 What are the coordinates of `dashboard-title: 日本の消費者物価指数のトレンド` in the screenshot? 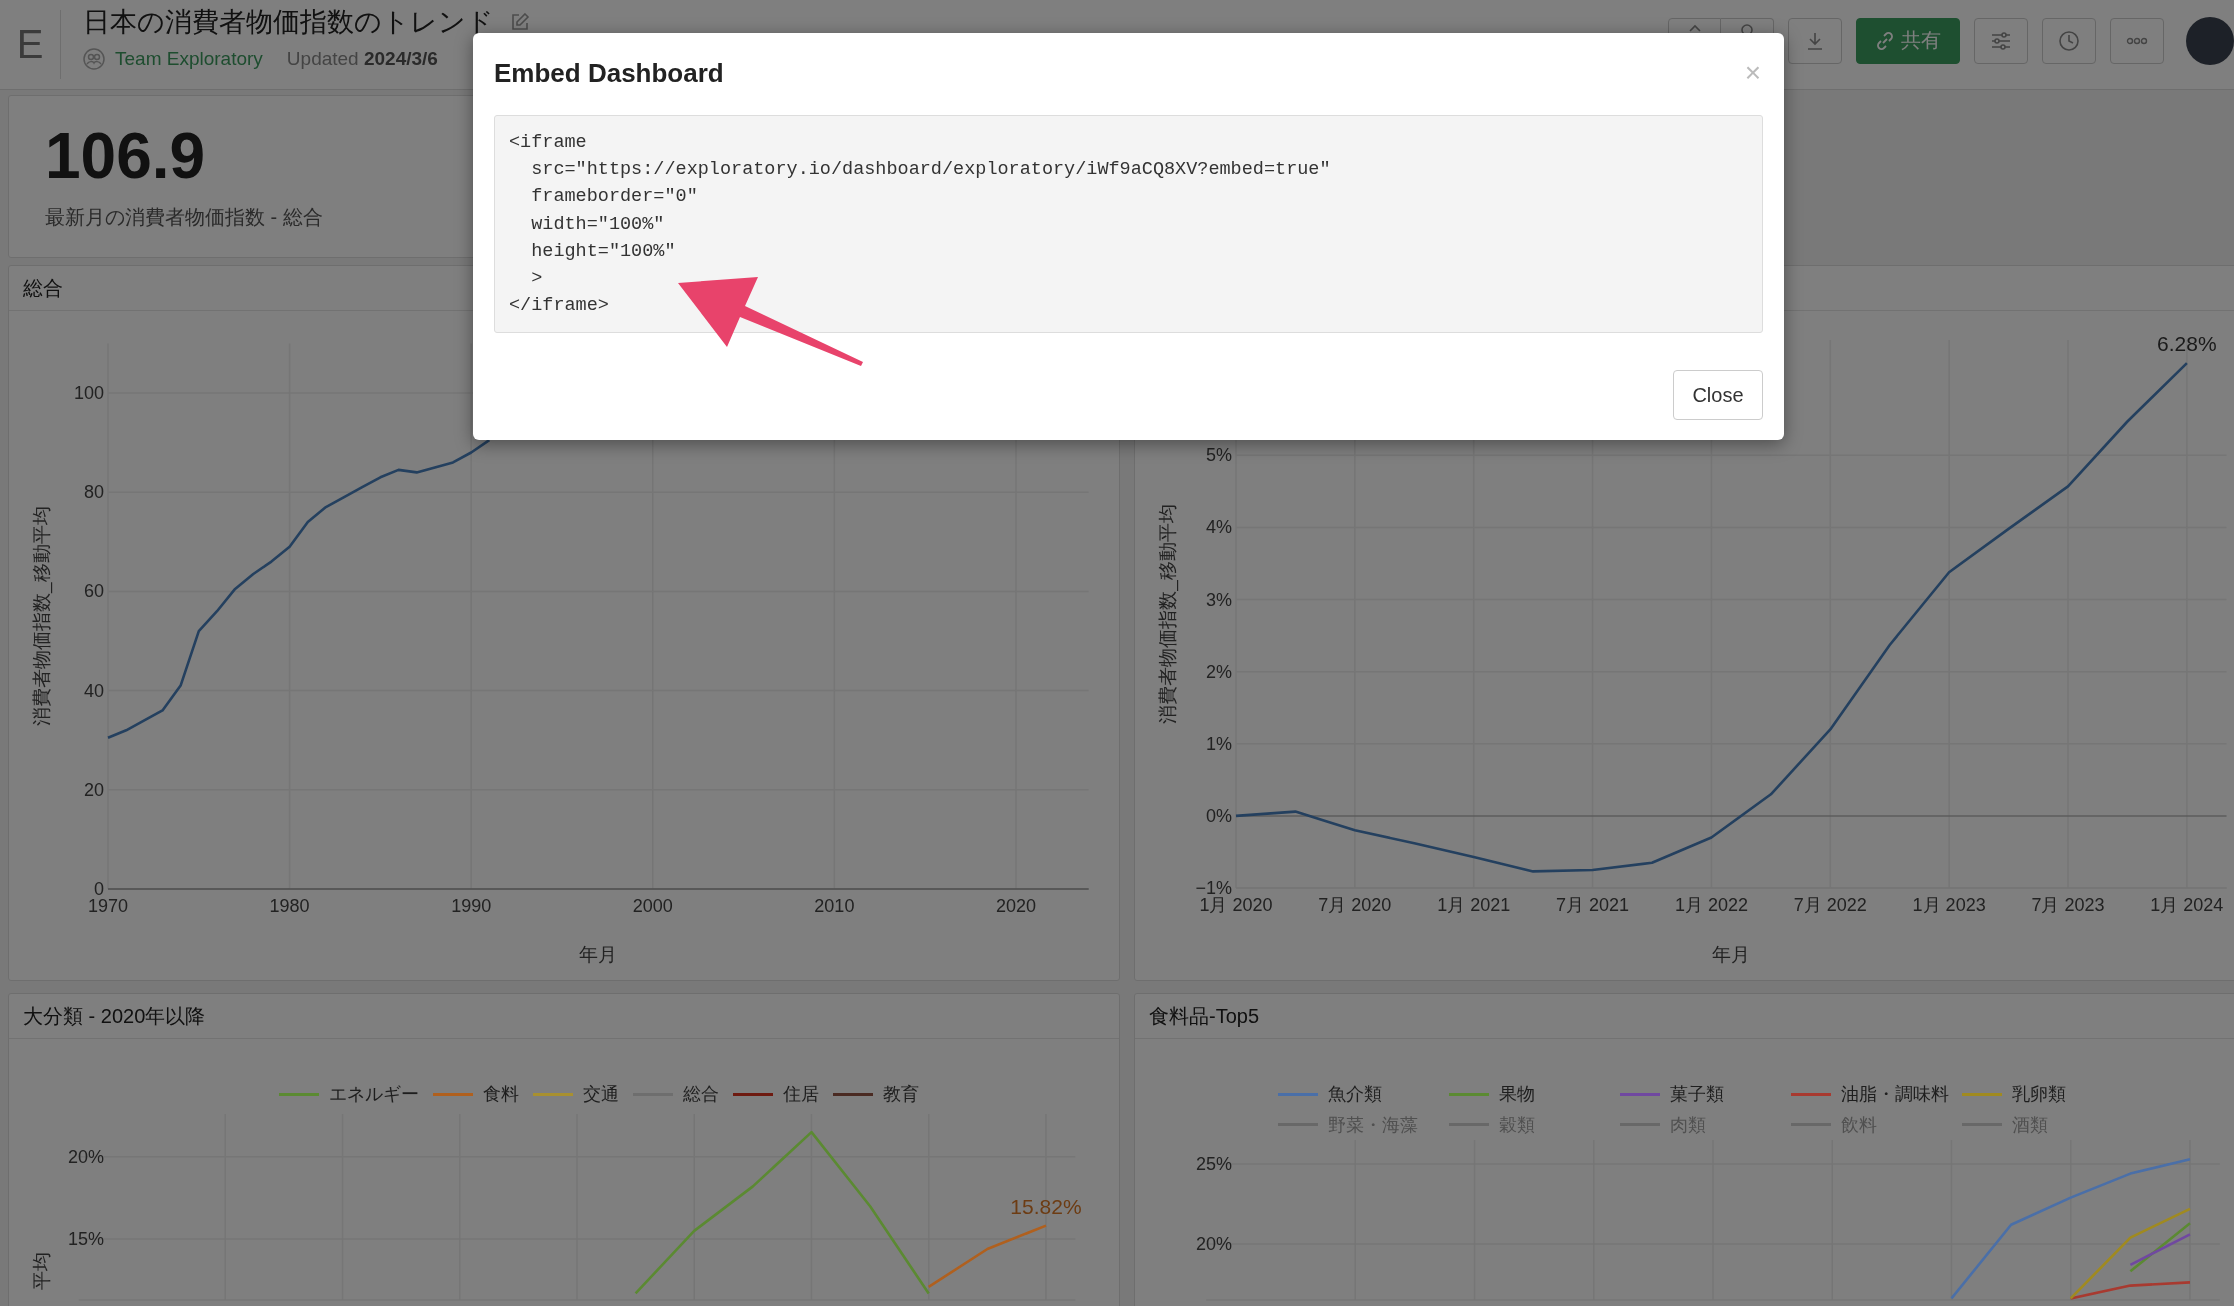 It's located at (288, 22).